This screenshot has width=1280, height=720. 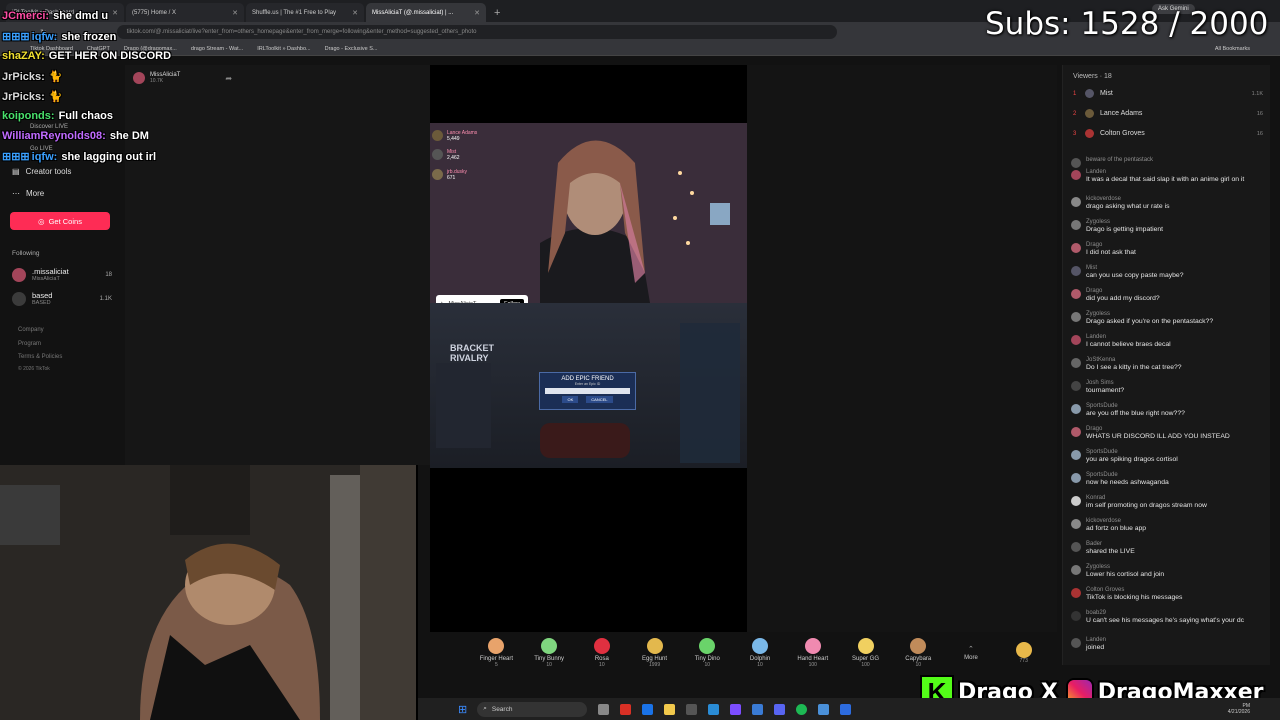 I want to click on viewer-row: 3 Colton Groves 16, so click(x=1168, y=133).